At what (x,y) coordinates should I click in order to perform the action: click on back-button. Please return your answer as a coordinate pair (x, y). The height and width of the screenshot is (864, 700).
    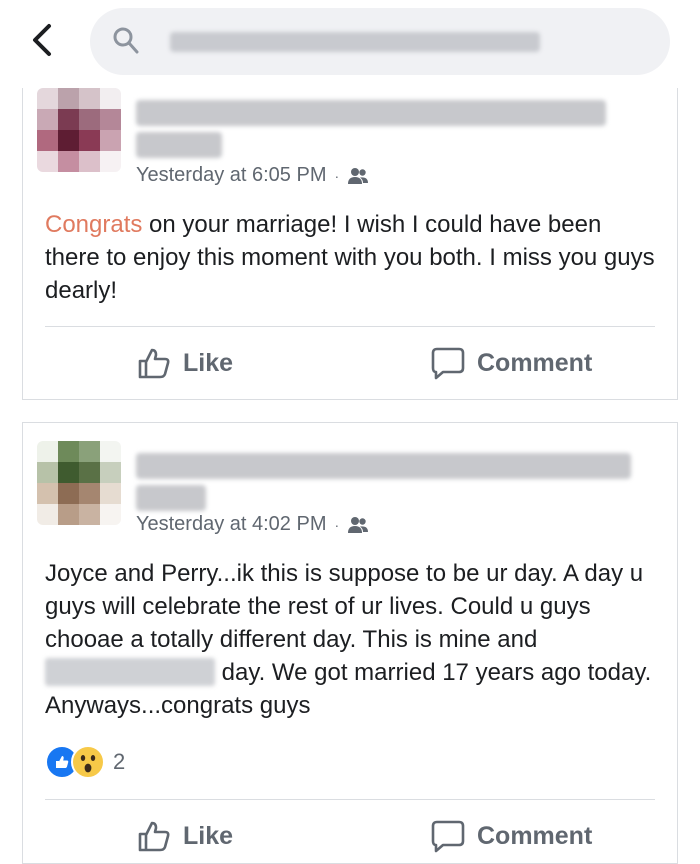
    Looking at the image, I should click on (42, 40).